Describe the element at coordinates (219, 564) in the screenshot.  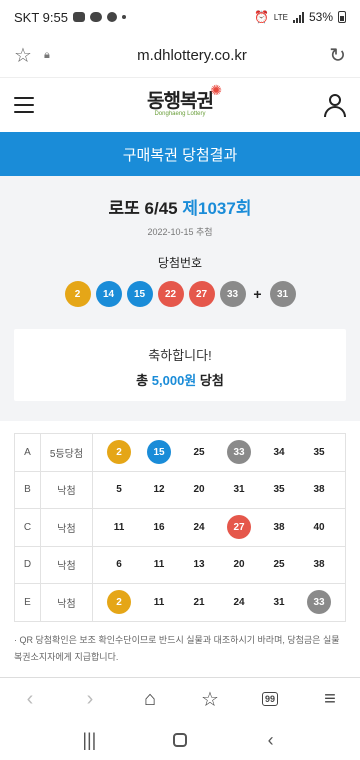
I see `game-numbers: 6 11 13 20 25 38` at that location.